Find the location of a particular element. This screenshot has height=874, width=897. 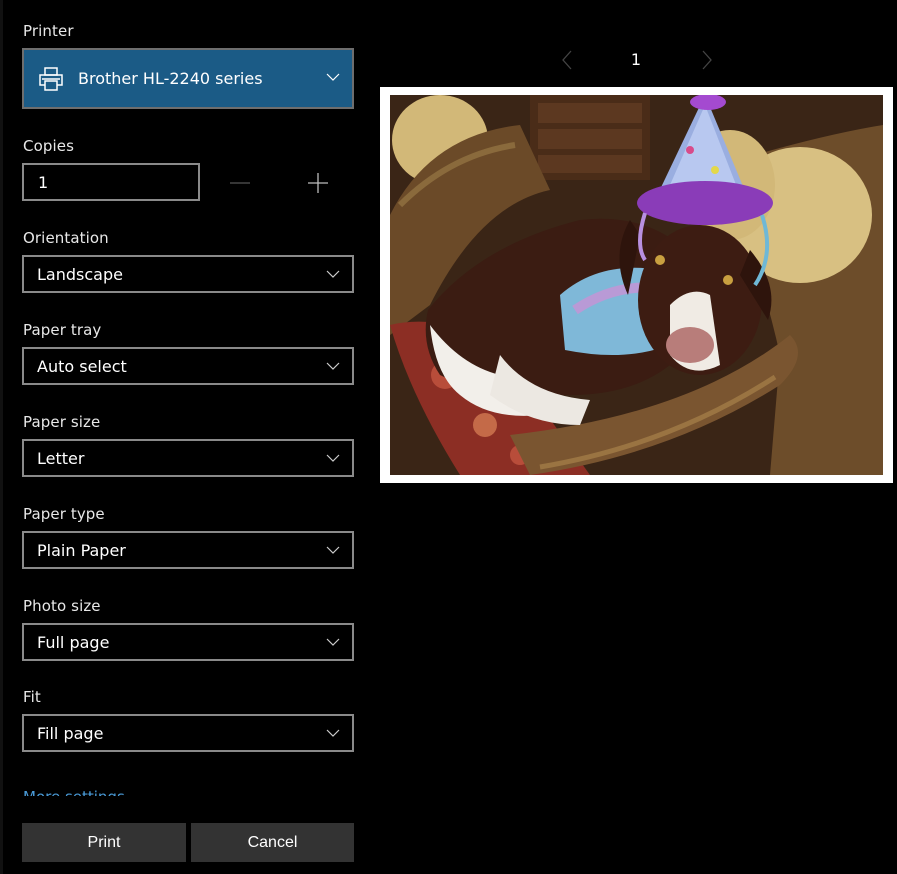

page-number: 1 is located at coordinates (636, 59).